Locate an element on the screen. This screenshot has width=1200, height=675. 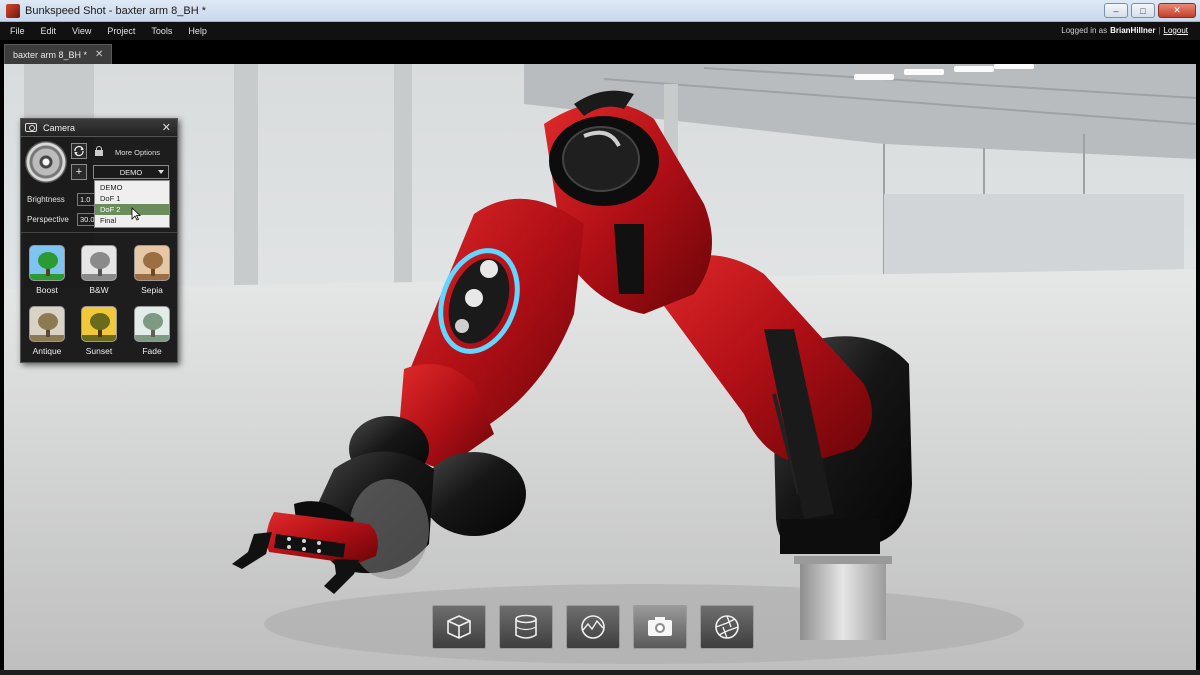
close-panel-icon: ✕ is located at coordinates (166, 127).